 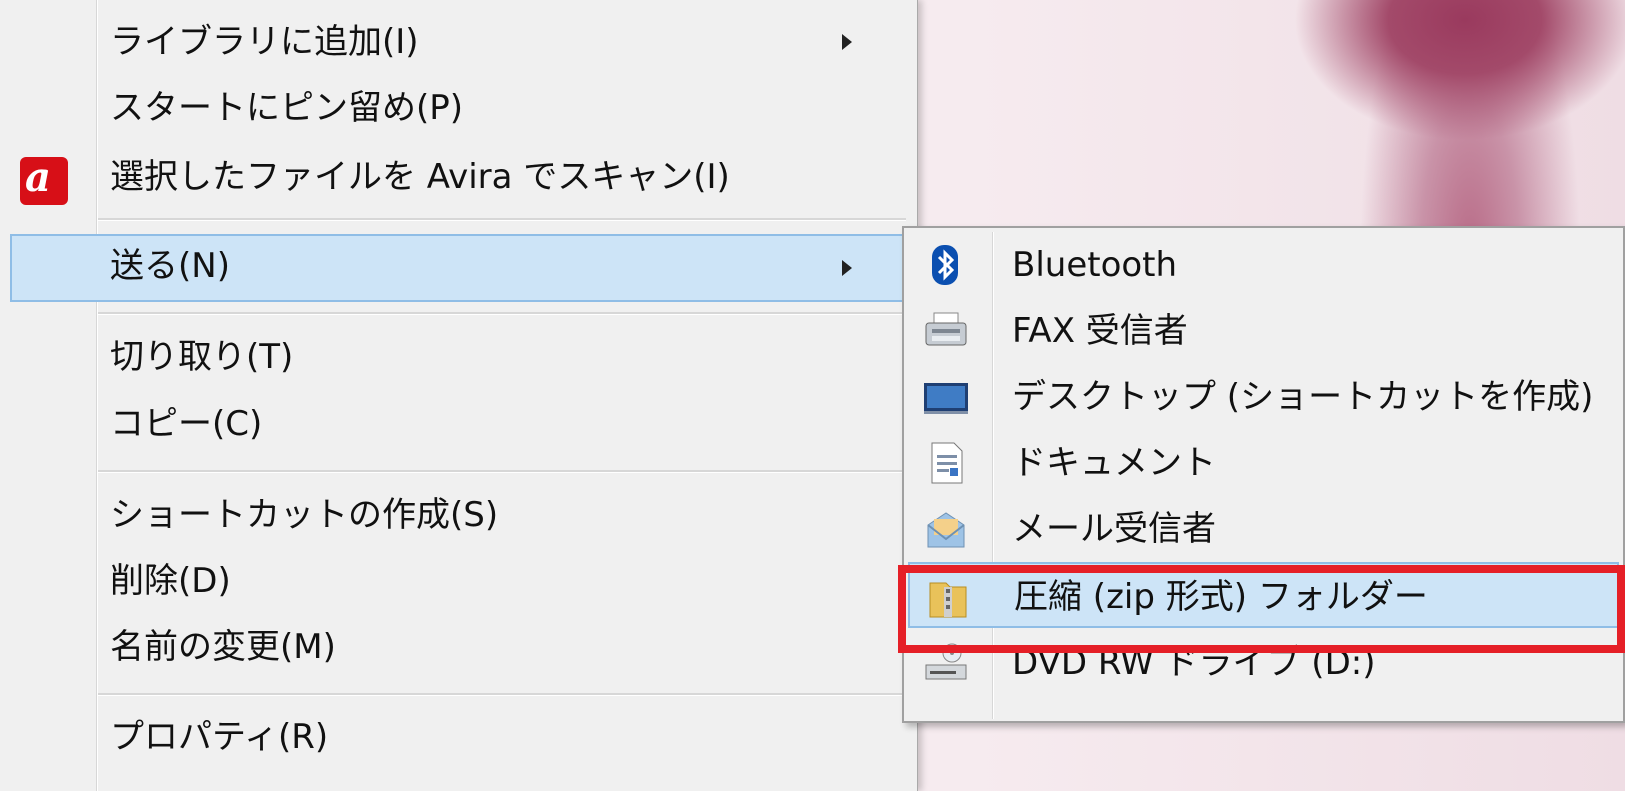 I want to click on menu-item-rename: 名前の変更(M), so click(x=458, y=647).